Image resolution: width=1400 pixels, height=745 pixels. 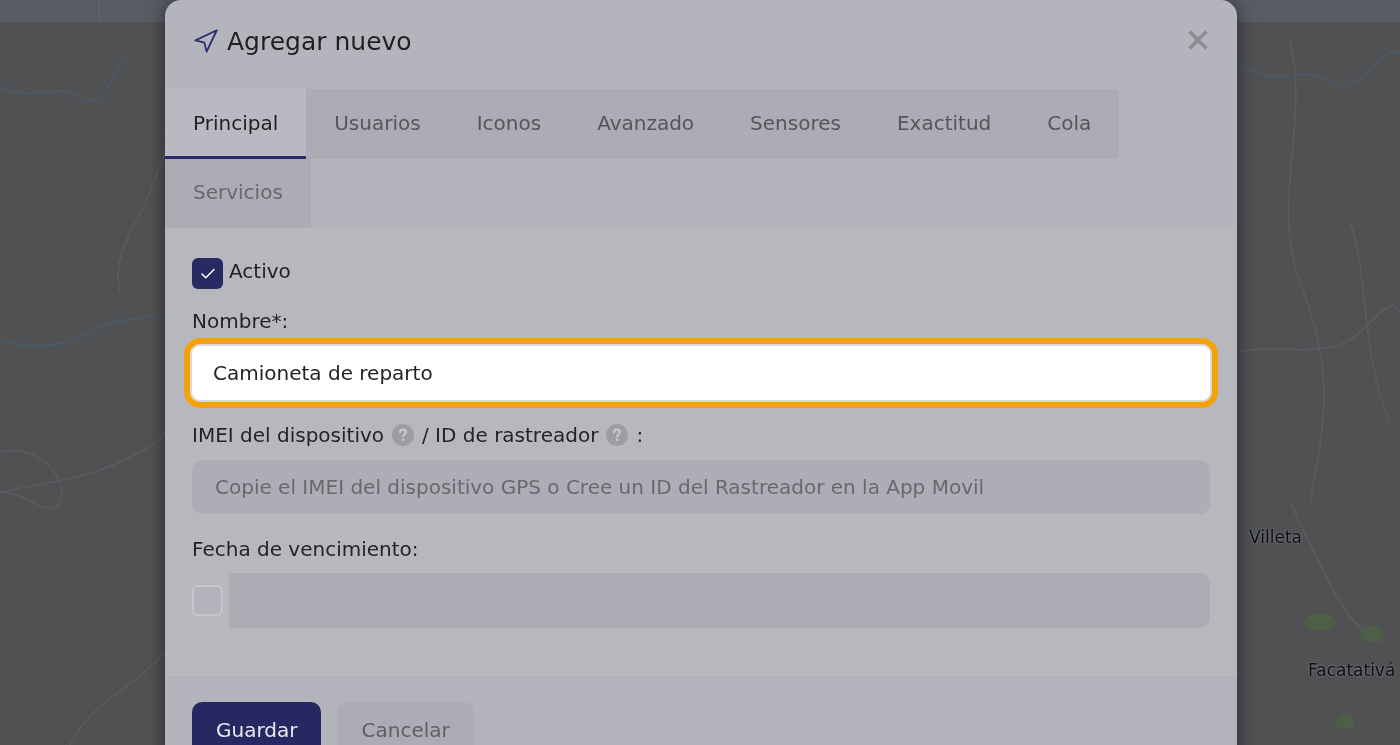 What do you see at coordinates (207, 273) in the screenshot?
I see `checkbox` at bounding box center [207, 273].